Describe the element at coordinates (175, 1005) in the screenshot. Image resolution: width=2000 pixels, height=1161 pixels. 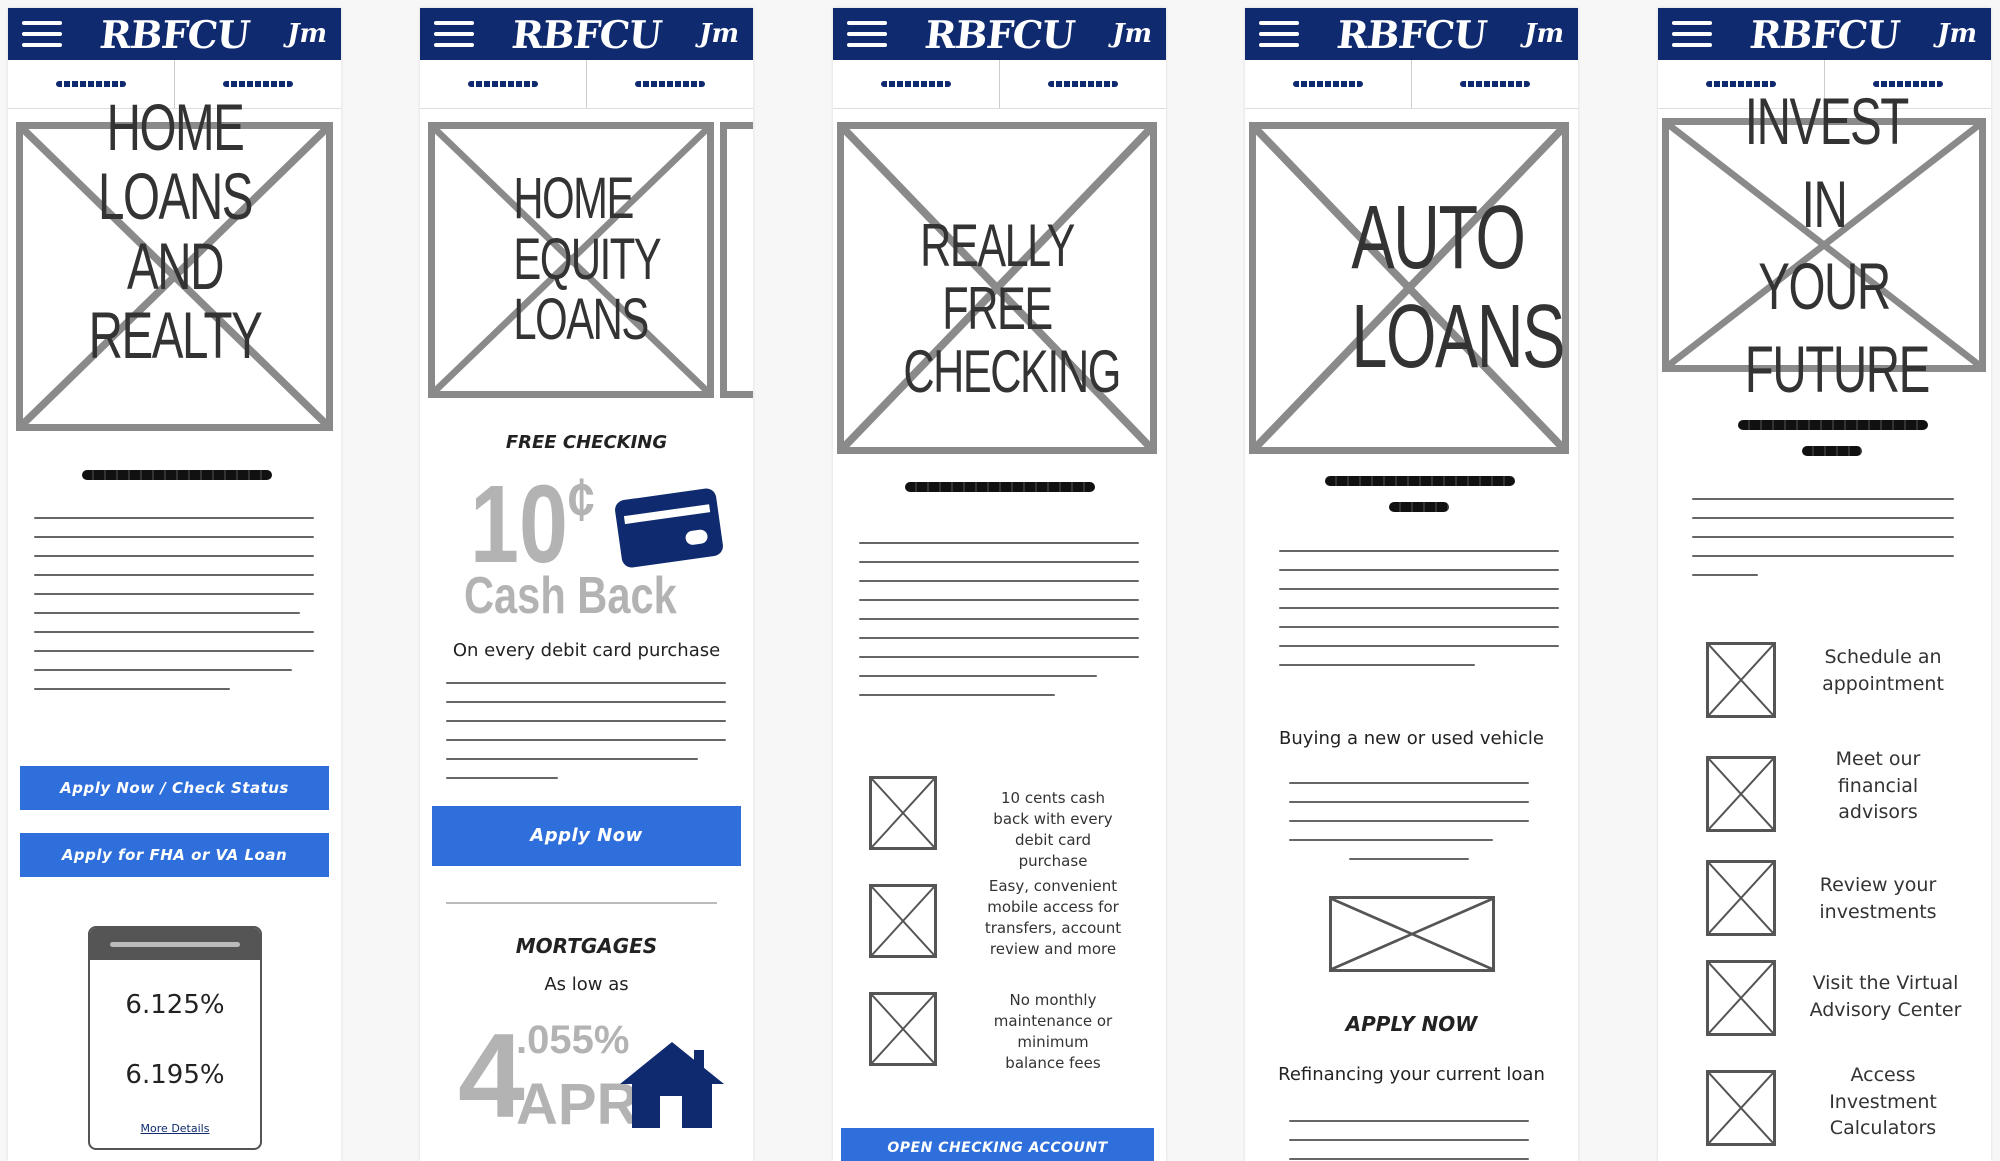
I see `rate-1: 6.125%` at that location.